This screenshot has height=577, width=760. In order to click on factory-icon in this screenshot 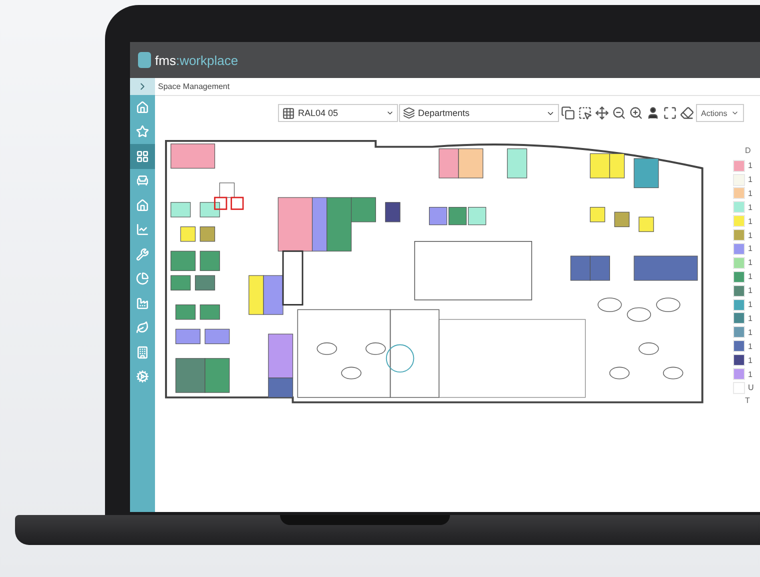, I will do `click(142, 303)`.